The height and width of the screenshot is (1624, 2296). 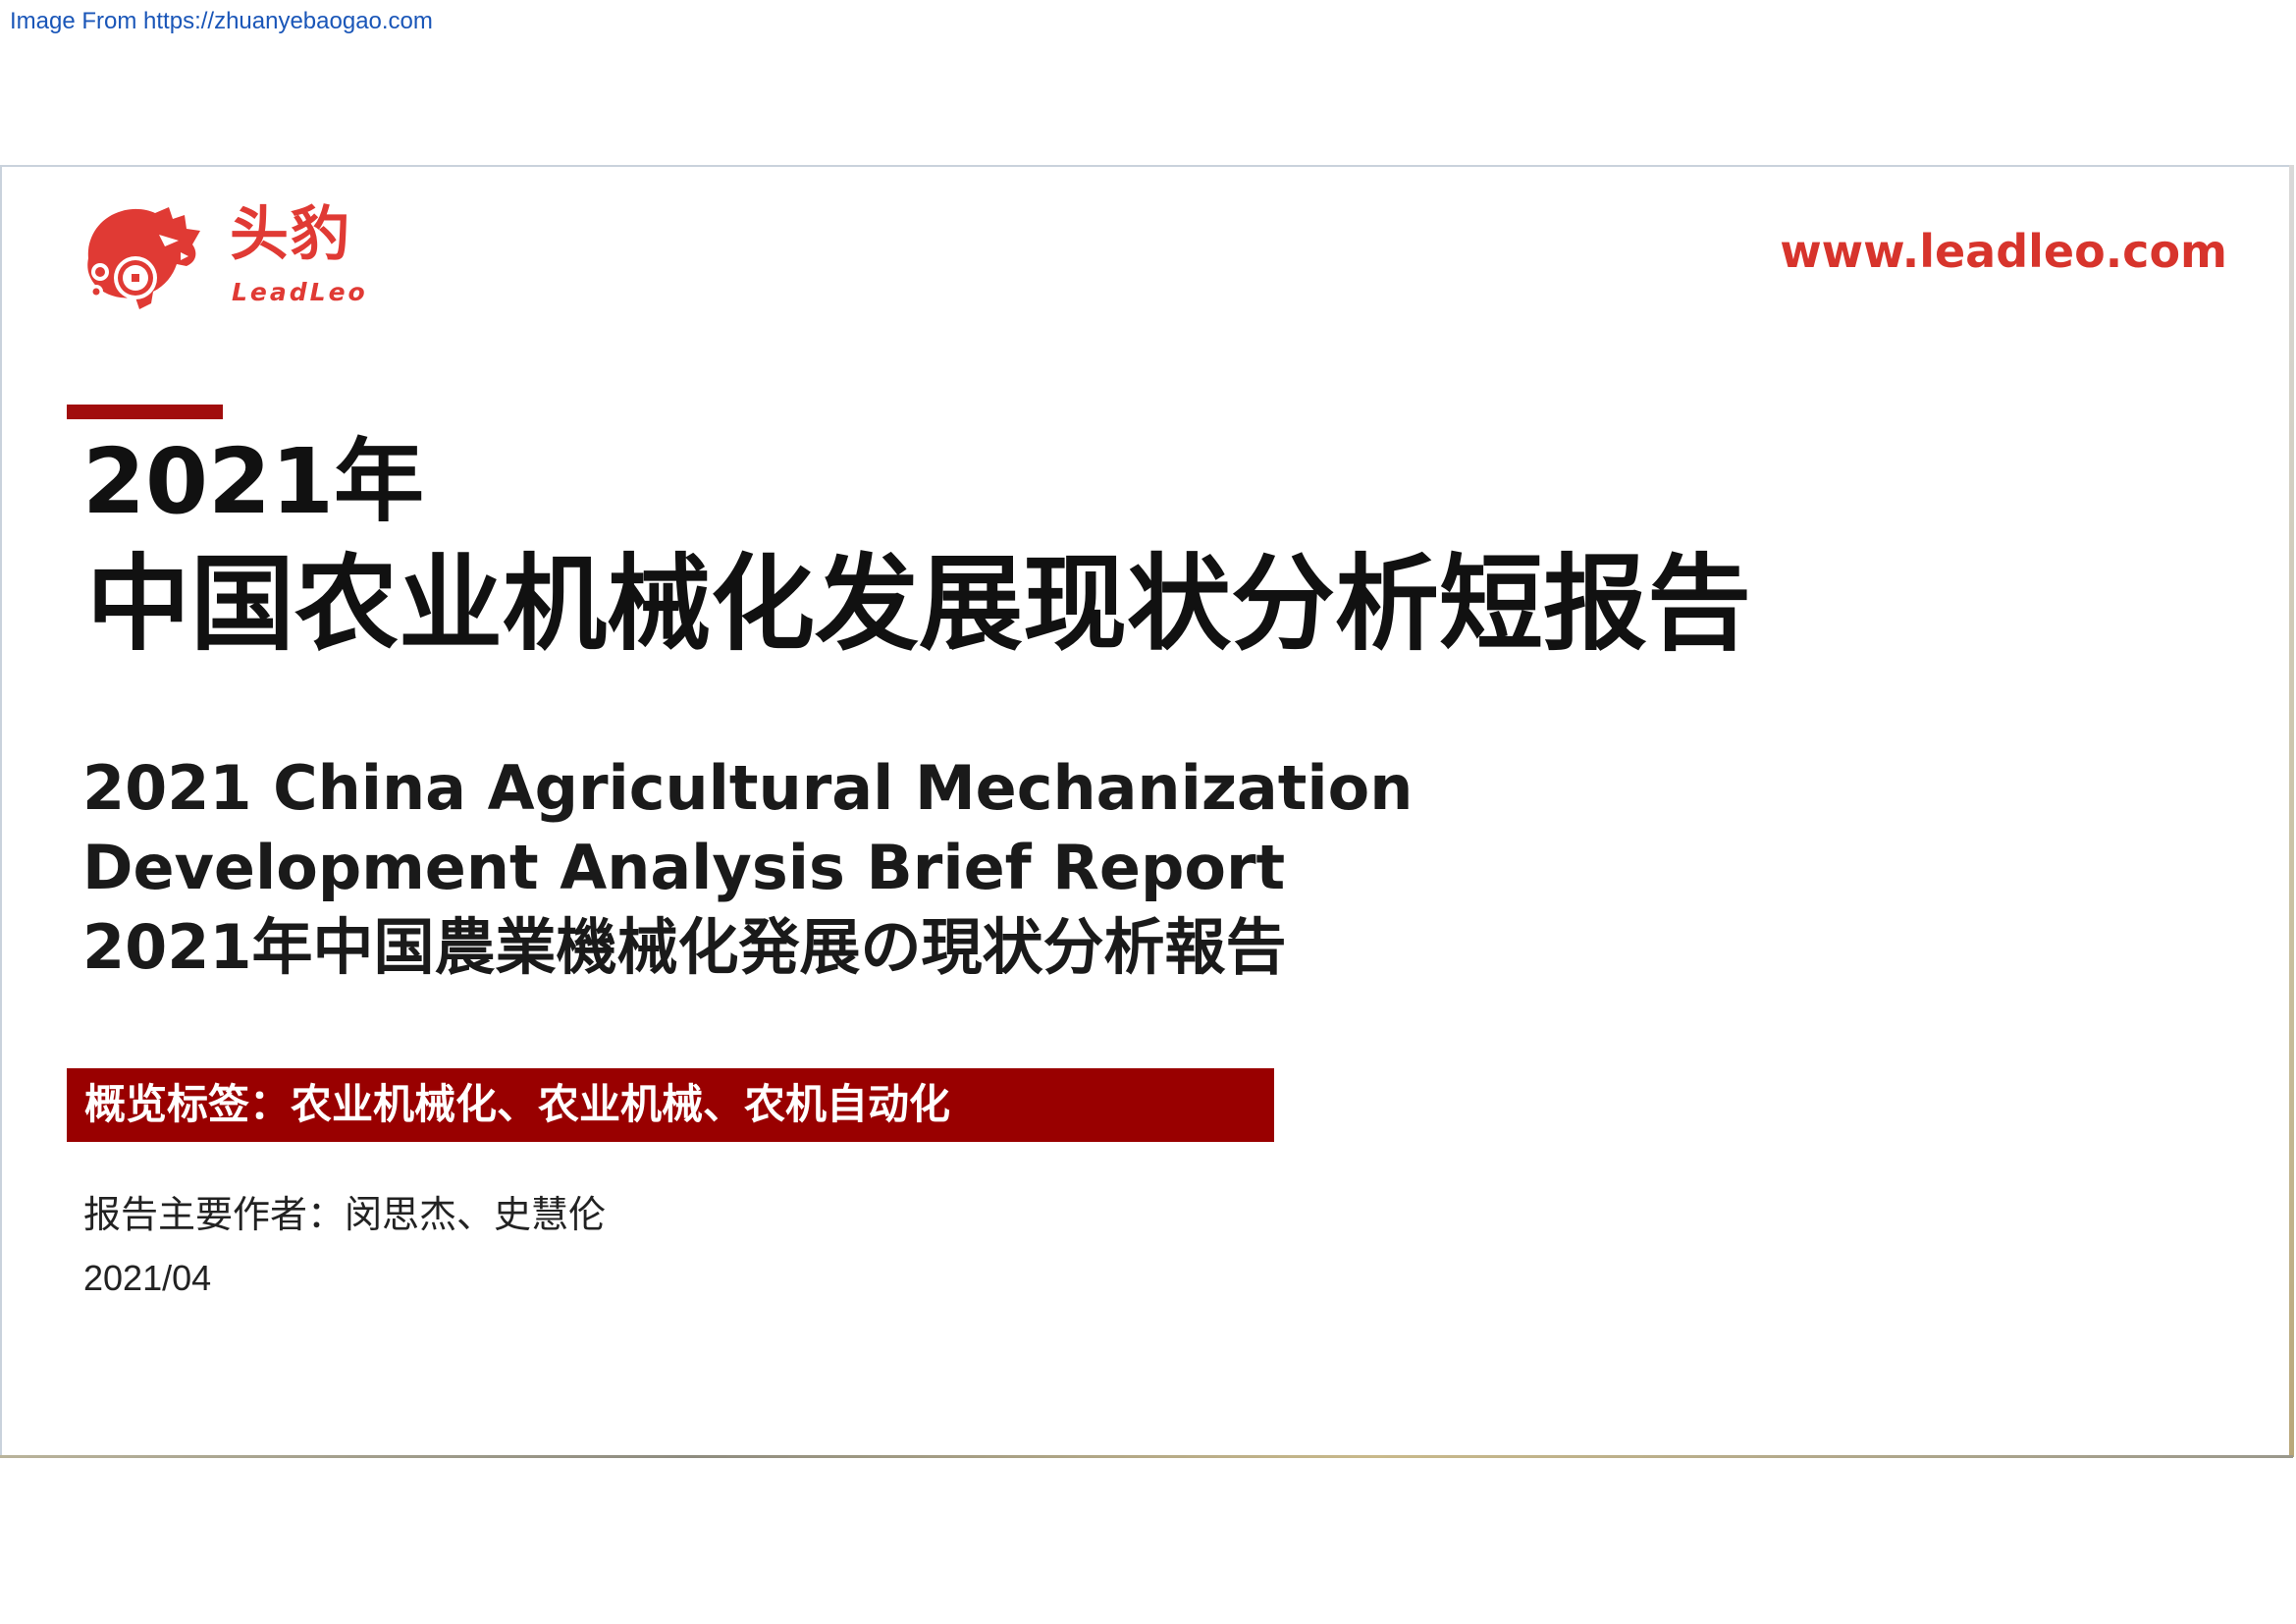 What do you see at coordinates (1146, 1456) in the screenshot?
I see `slide-bottom-edge` at bounding box center [1146, 1456].